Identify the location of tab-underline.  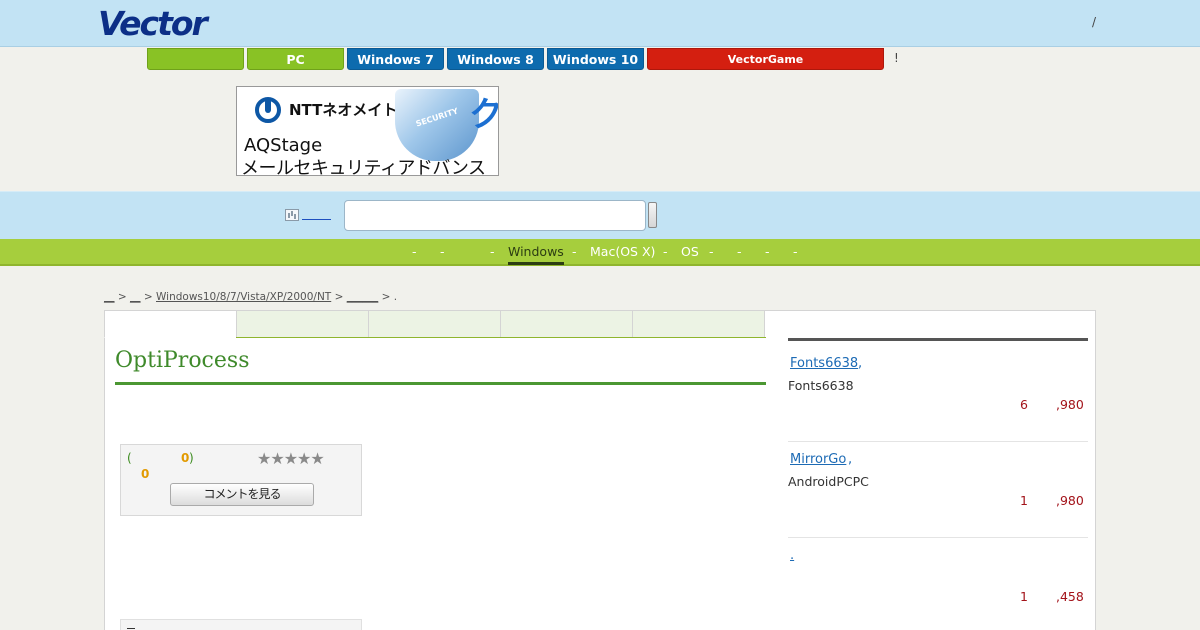
(501, 337).